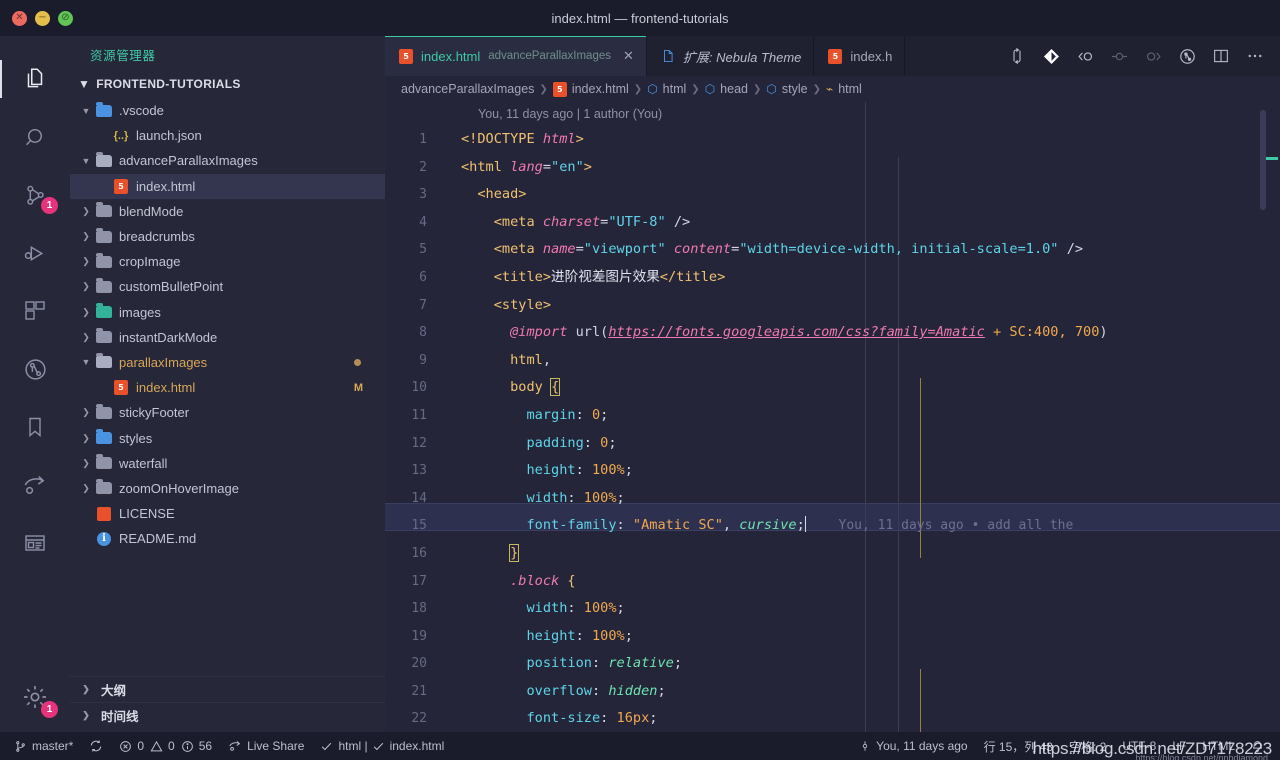 This screenshot has width=1280, height=760. I want to click on tree-item: ❯ cropImage, so click(227, 261).